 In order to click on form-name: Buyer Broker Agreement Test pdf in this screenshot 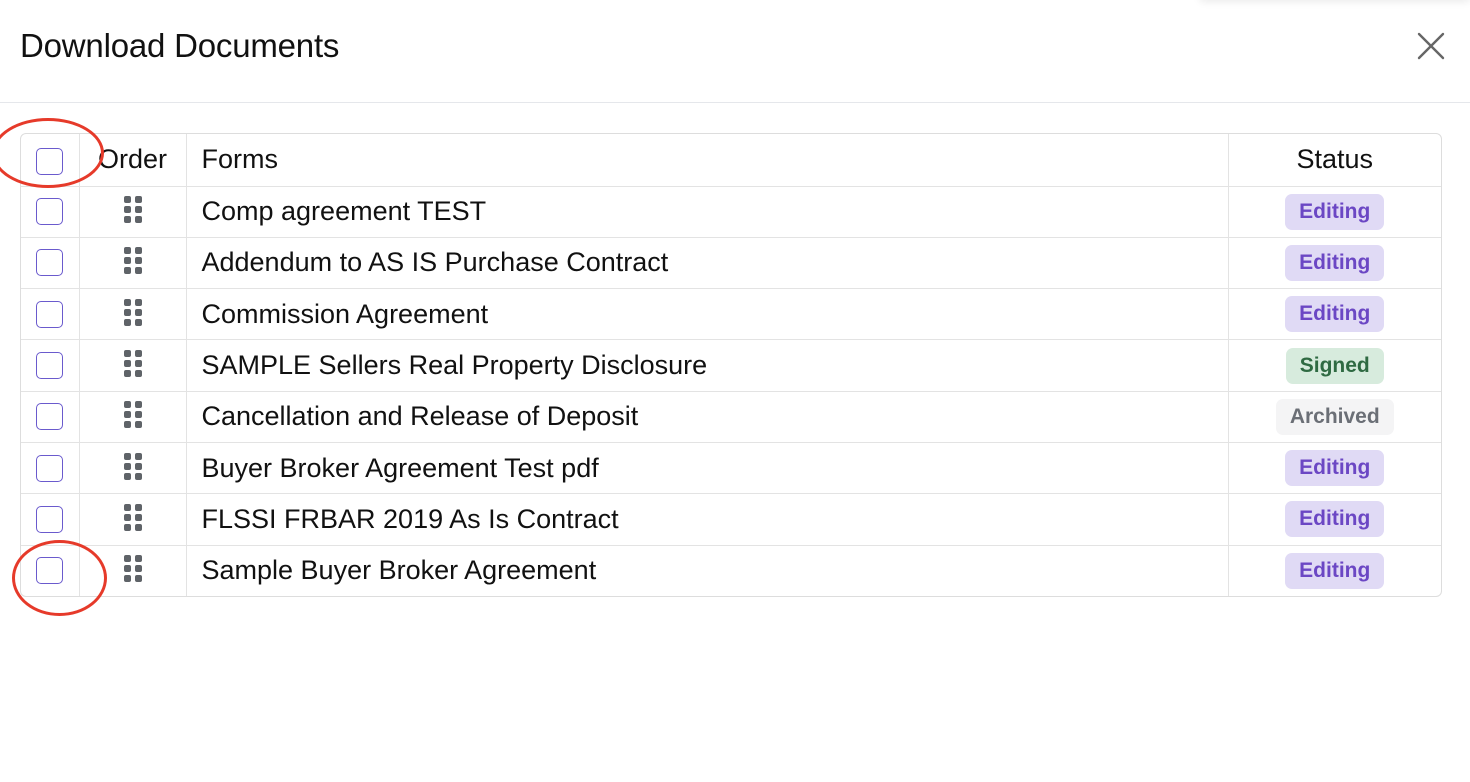, I will do `click(707, 468)`.